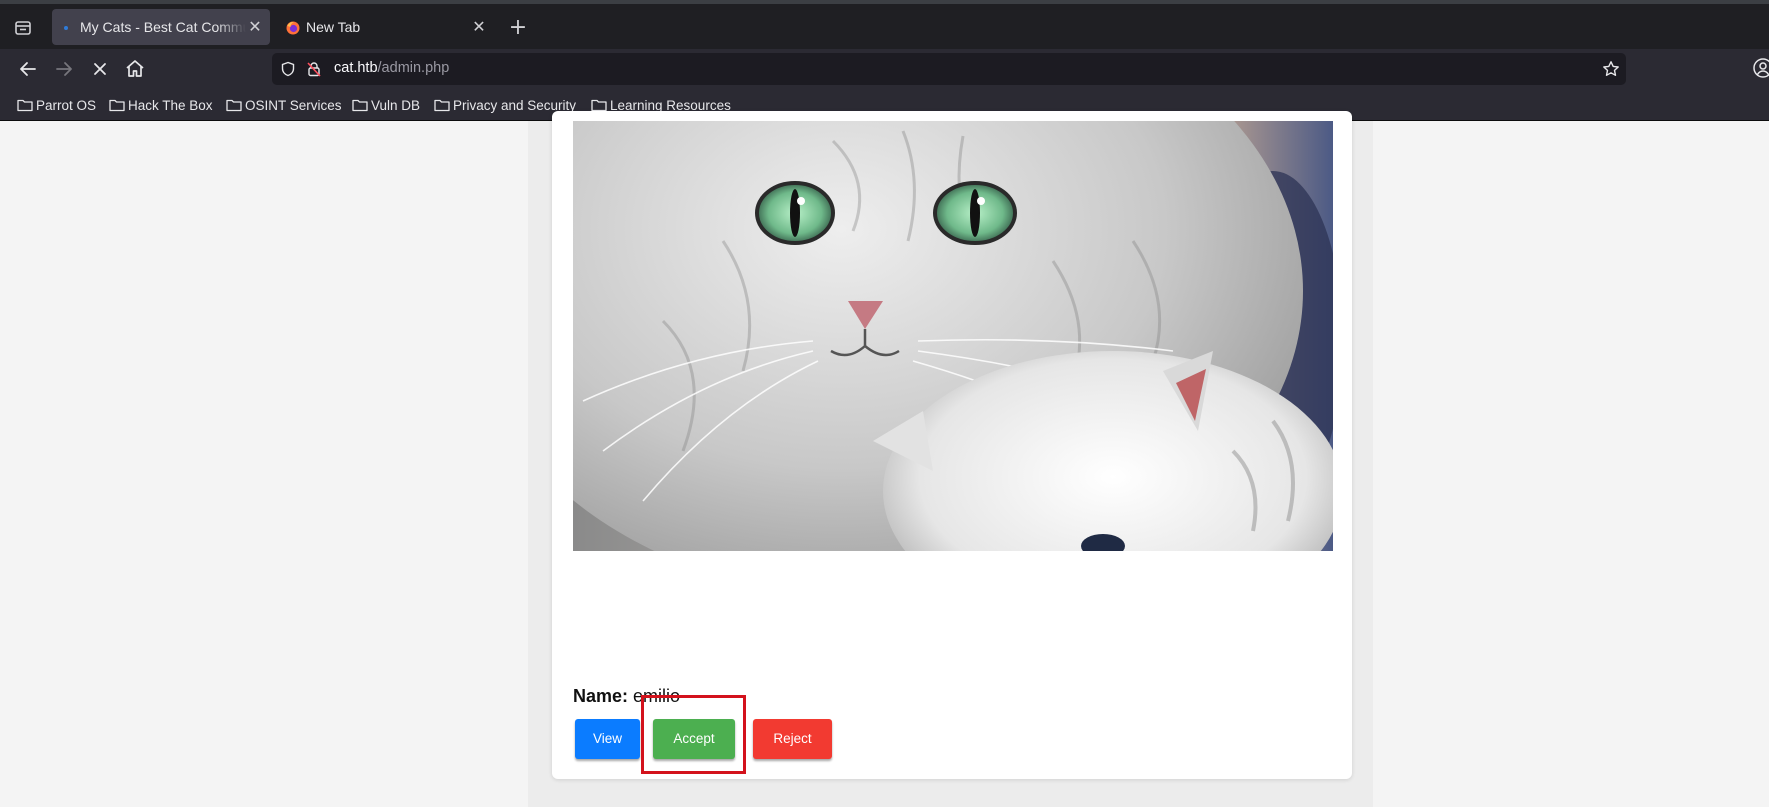  What do you see at coordinates (28, 69) in the screenshot?
I see `back-arrow-icon` at bounding box center [28, 69].